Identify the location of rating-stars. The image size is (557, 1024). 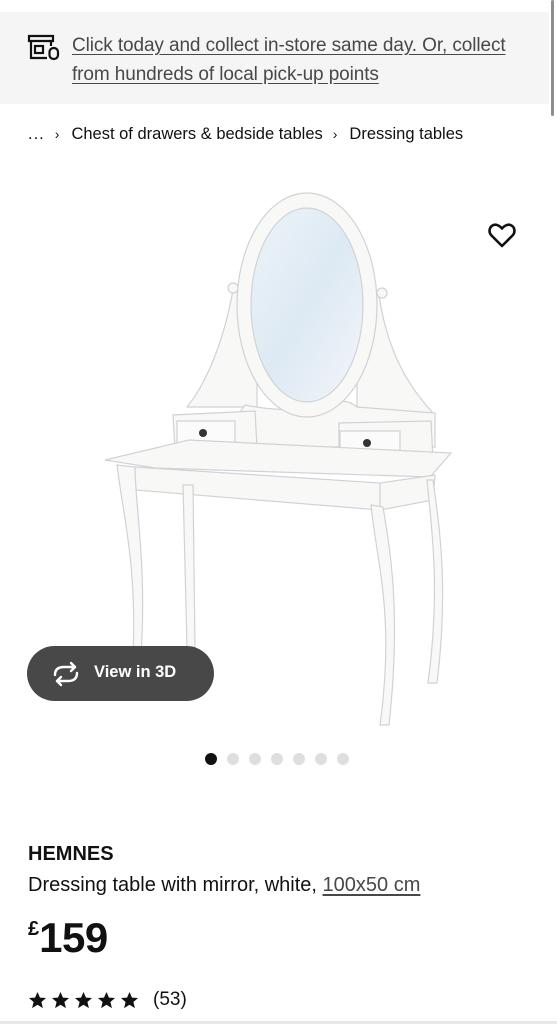
(83, 1000).